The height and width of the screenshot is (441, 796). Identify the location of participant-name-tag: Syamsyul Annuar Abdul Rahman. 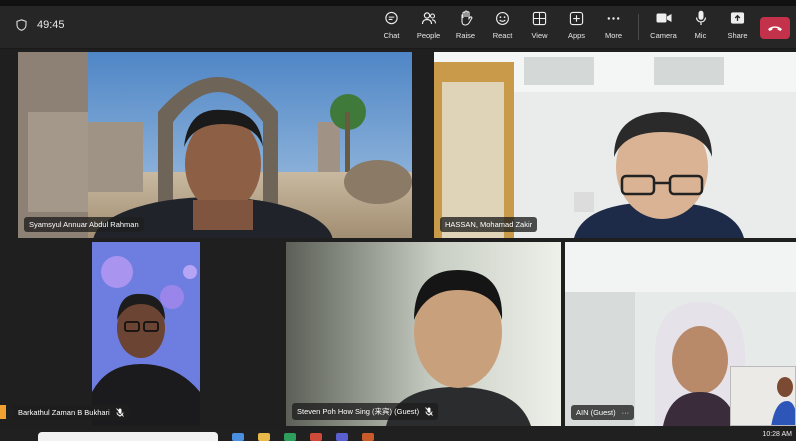
(84, 224).